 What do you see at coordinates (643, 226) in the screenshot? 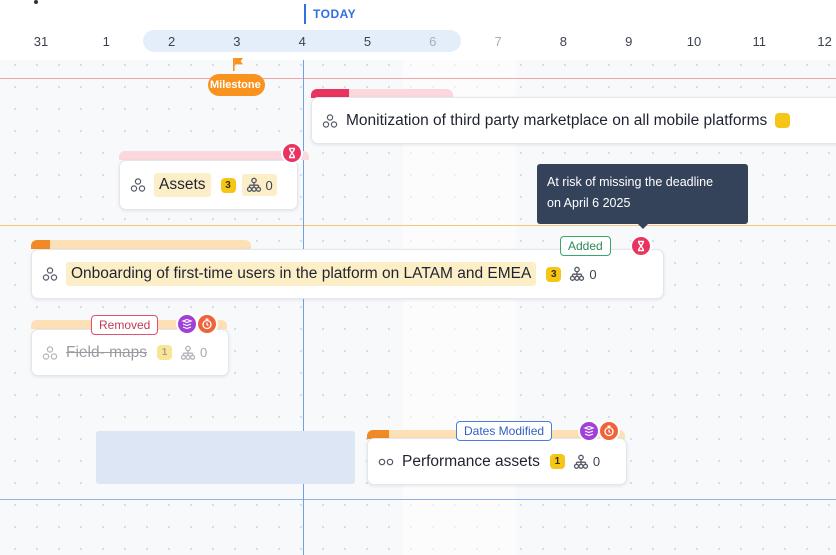
I see `tooltip-arrow` at bounding box center [643, 226].